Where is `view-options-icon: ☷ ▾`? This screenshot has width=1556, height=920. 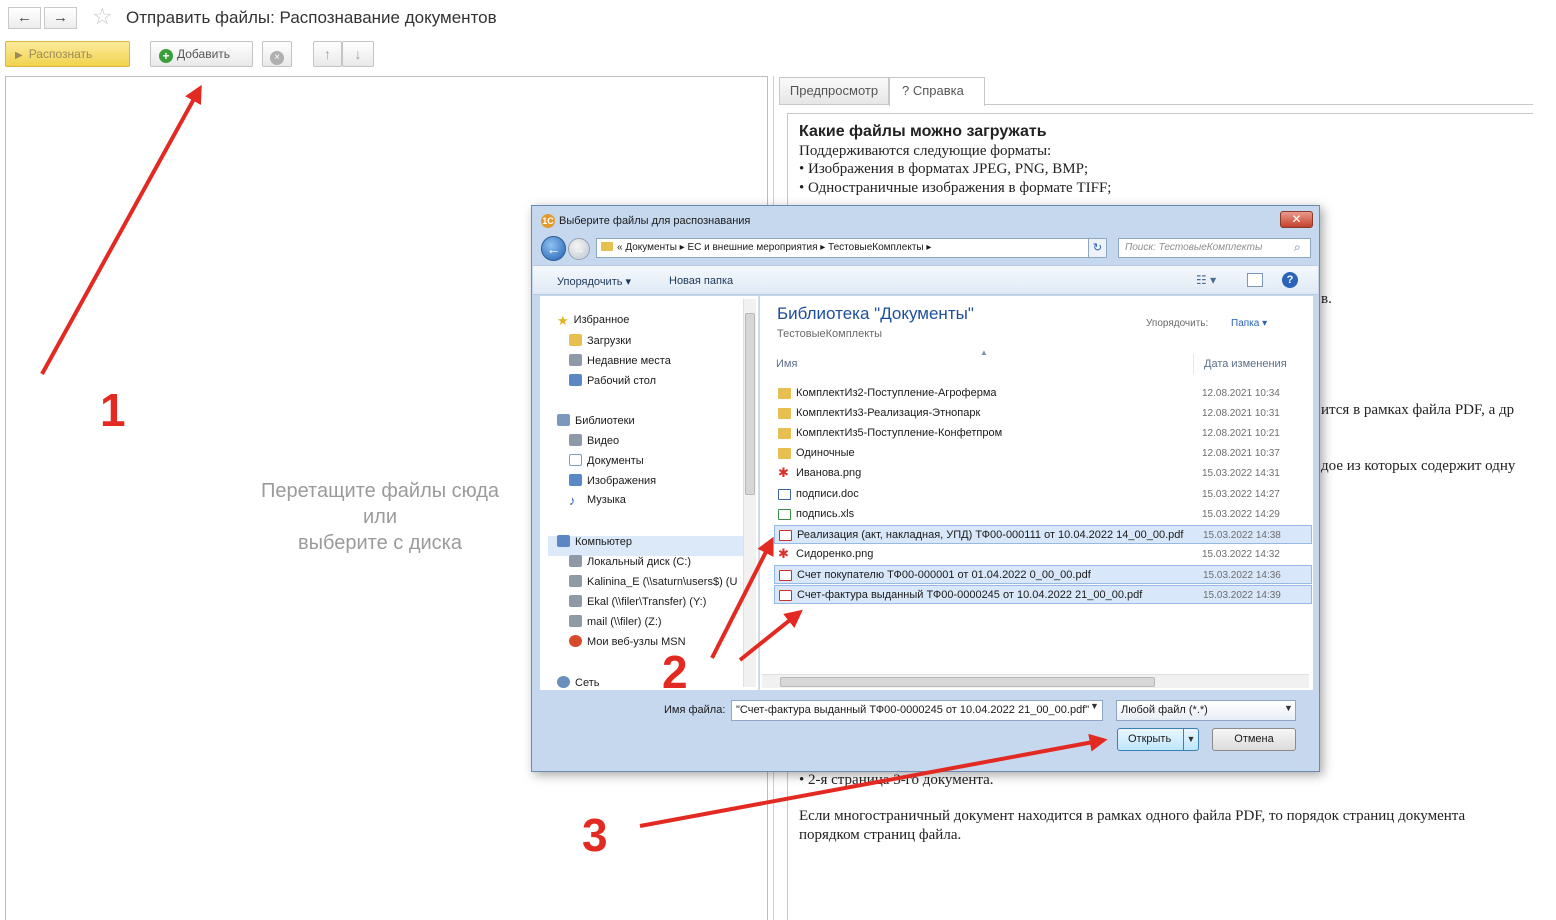
view-options-icon: ☷ ▾ is located at coordinates (1206, 280).